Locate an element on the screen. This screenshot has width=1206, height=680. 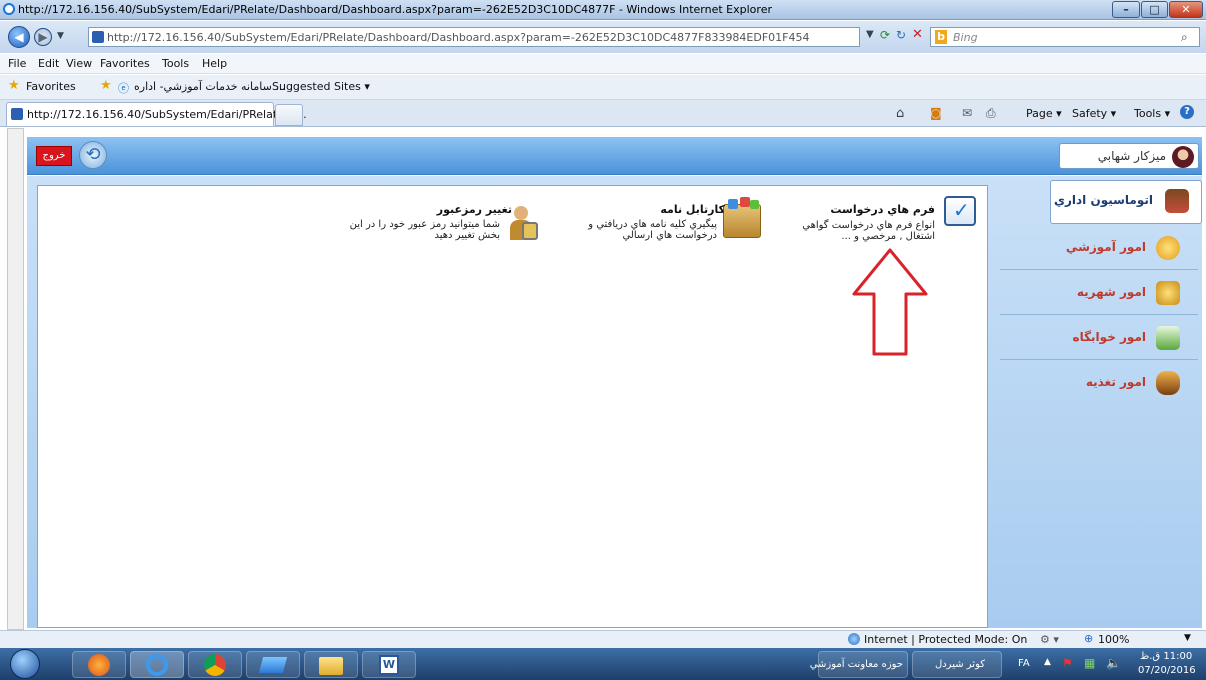
inbox-box-icon is located at coordinates (742, 217).